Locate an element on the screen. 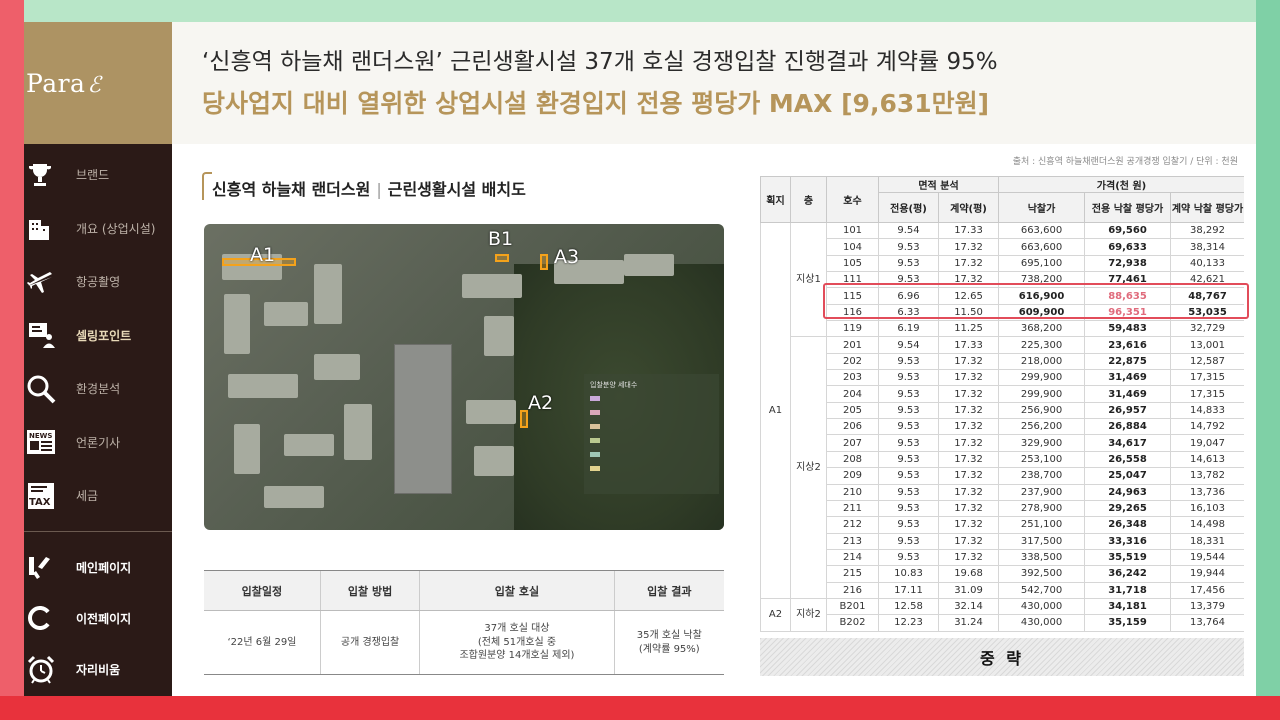 This screenshot has height=720, width=1280. schedule-units-line: (전체 51개호실 중 is located at coordinates (517, 642).